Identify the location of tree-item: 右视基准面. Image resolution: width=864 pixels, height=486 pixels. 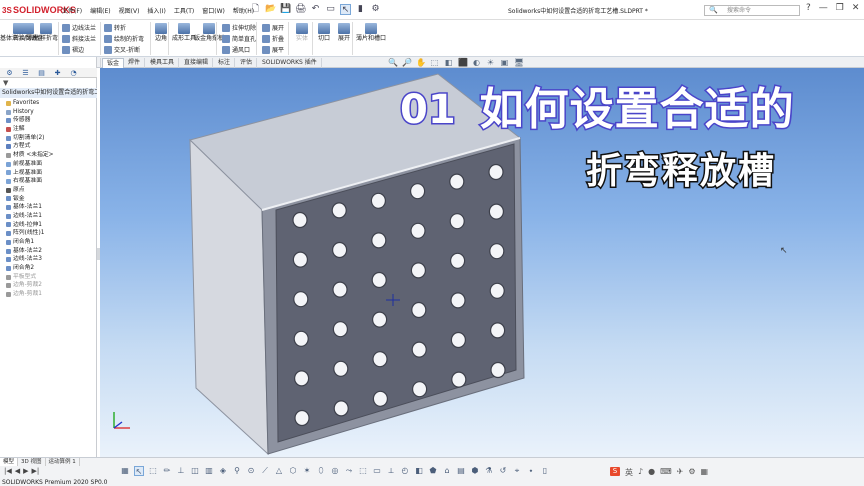
(48, 181).